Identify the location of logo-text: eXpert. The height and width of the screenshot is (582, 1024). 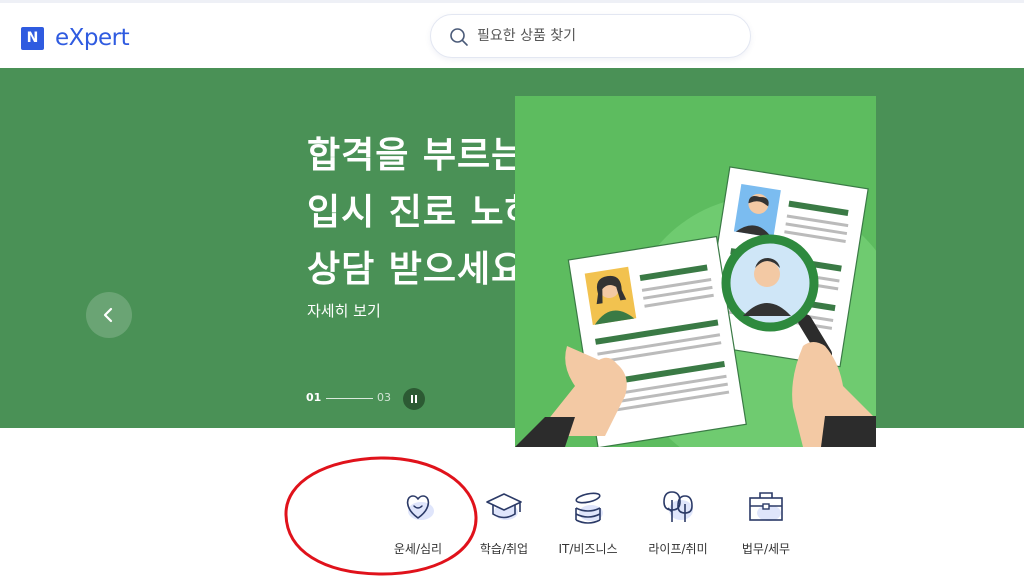
(92, 38).